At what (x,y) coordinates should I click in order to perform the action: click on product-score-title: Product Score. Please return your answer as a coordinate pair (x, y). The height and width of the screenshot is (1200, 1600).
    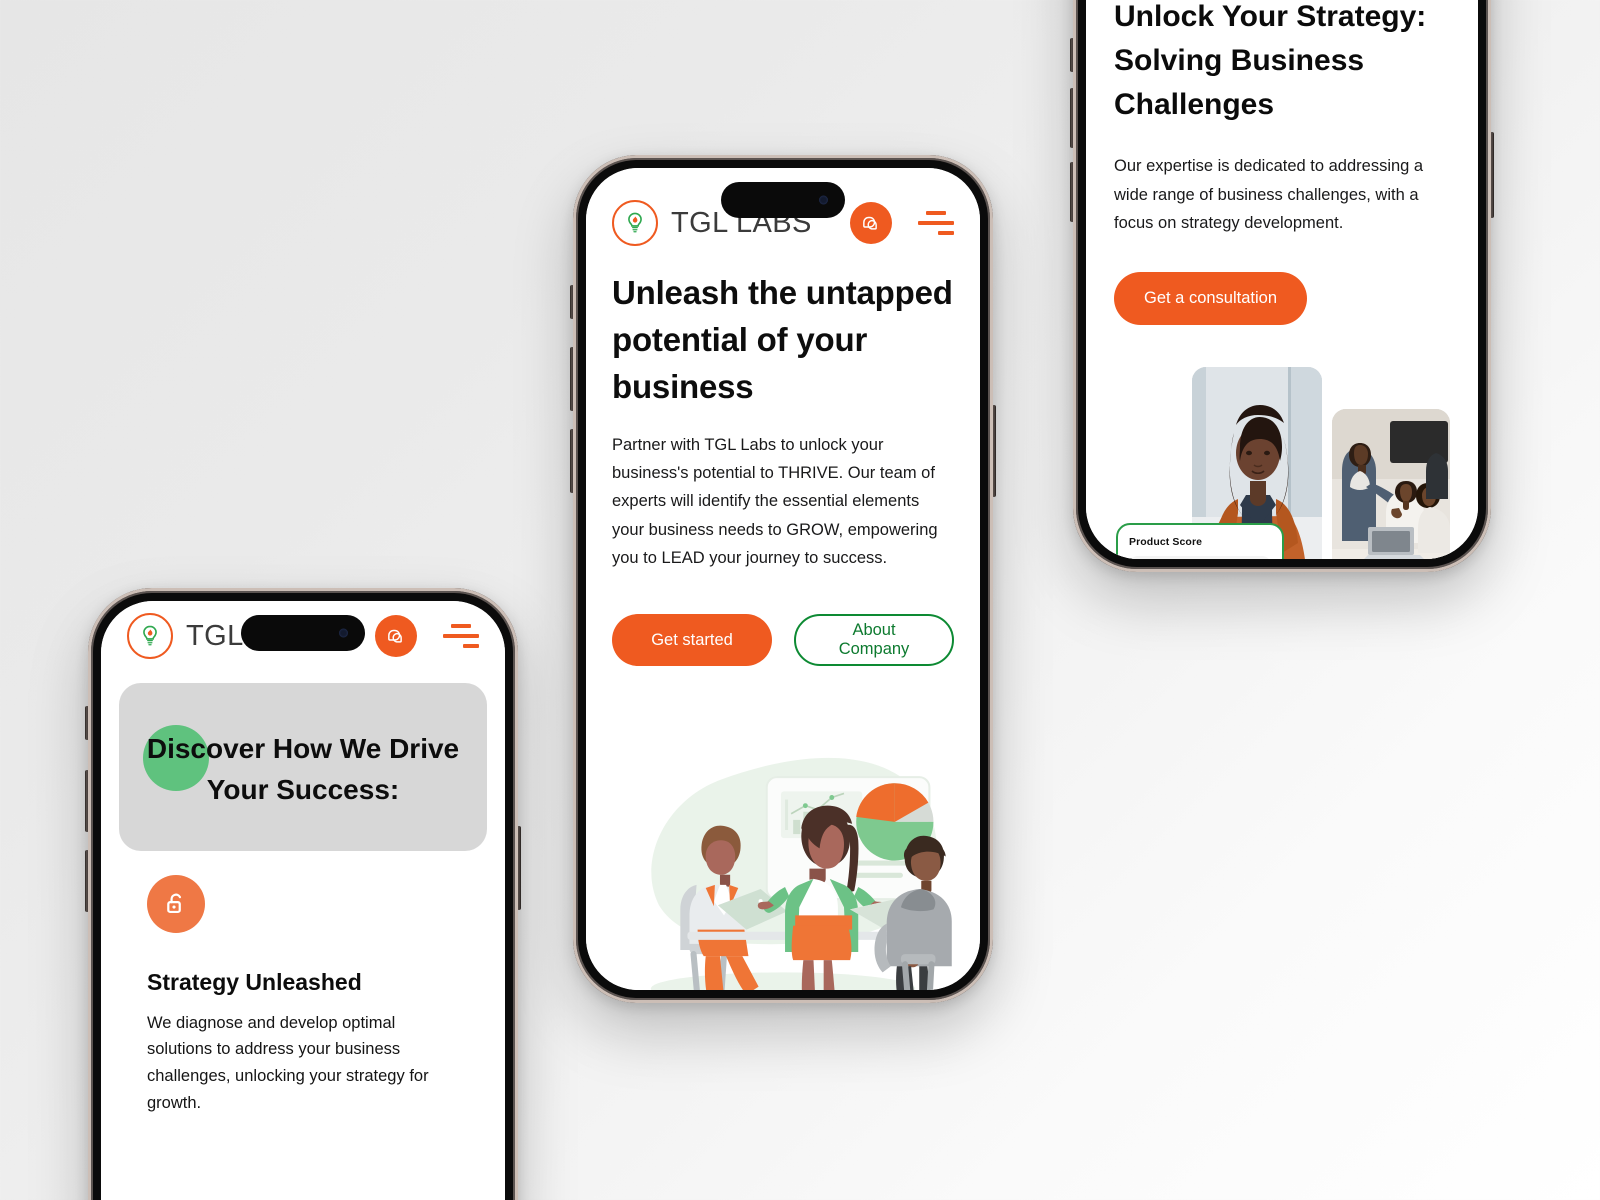
    Looking at the image, I should click on (1166, 541).